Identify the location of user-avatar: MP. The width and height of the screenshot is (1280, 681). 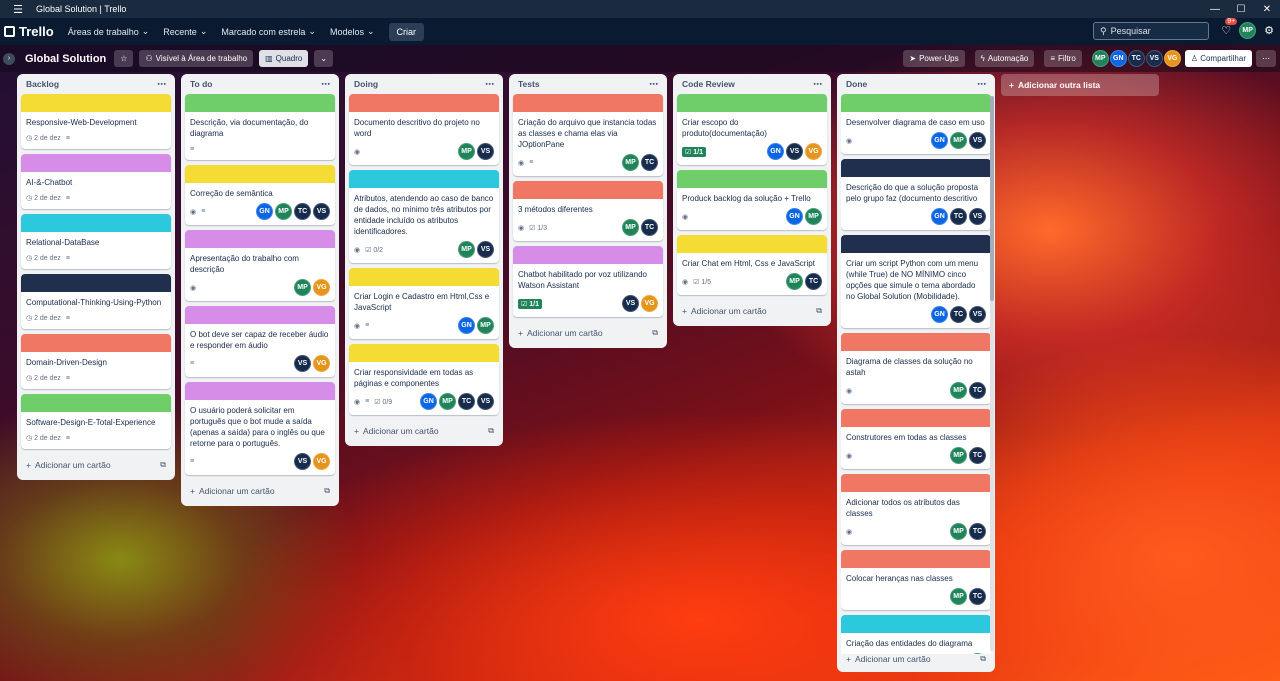
(1248, 30).